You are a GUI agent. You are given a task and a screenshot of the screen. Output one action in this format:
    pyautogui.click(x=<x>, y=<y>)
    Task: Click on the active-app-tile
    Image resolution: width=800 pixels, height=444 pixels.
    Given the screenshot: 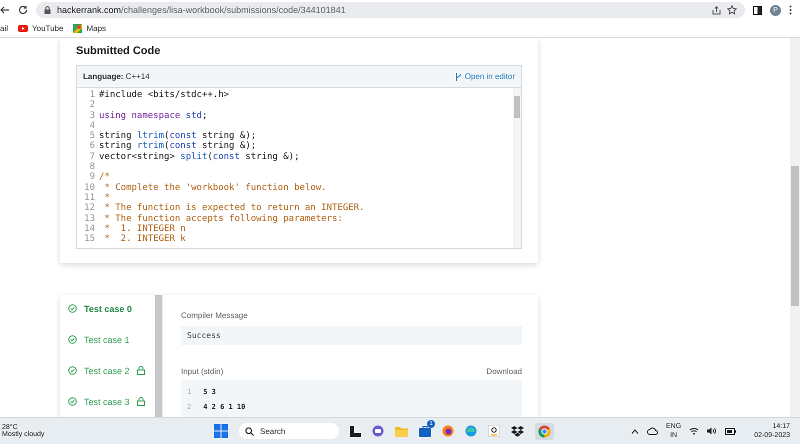 What is the action you would take?
    pyautogui.click(x=544, y=431)
    